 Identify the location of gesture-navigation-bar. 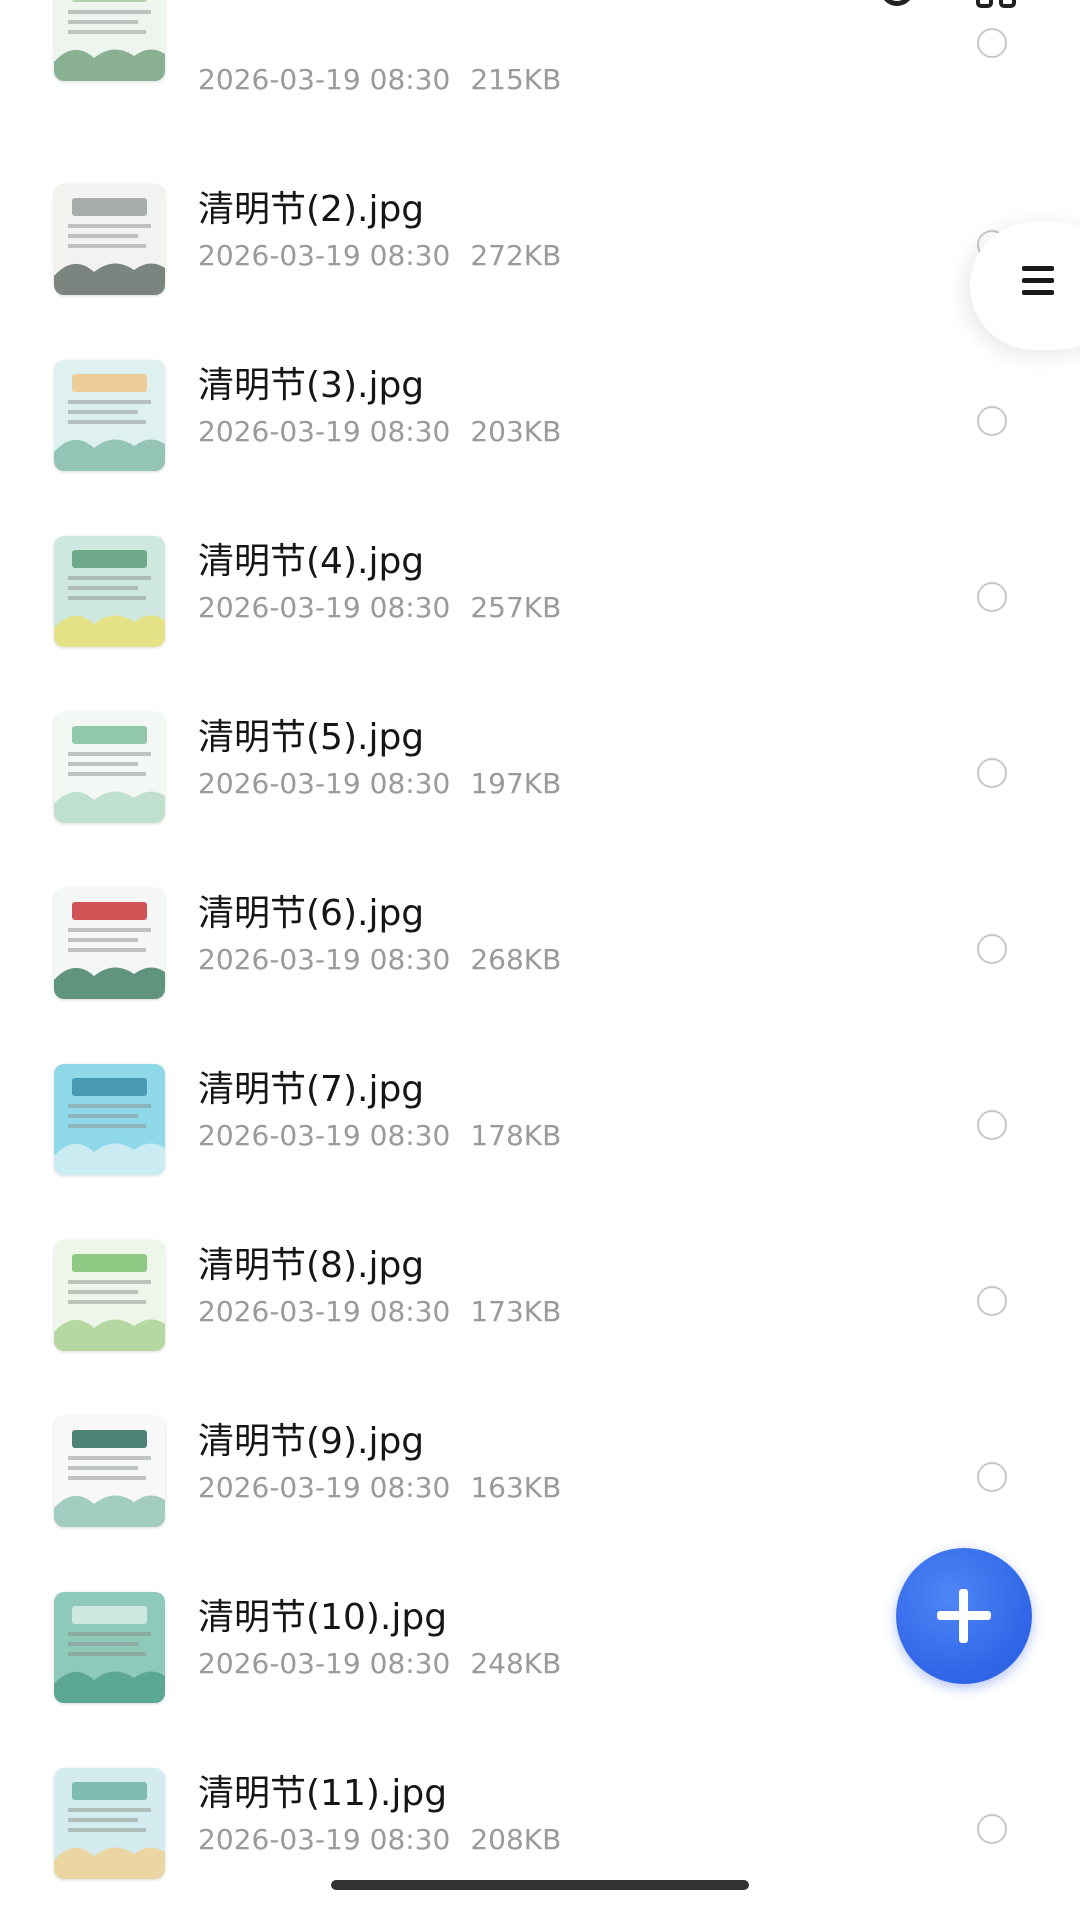
(540, 1885).